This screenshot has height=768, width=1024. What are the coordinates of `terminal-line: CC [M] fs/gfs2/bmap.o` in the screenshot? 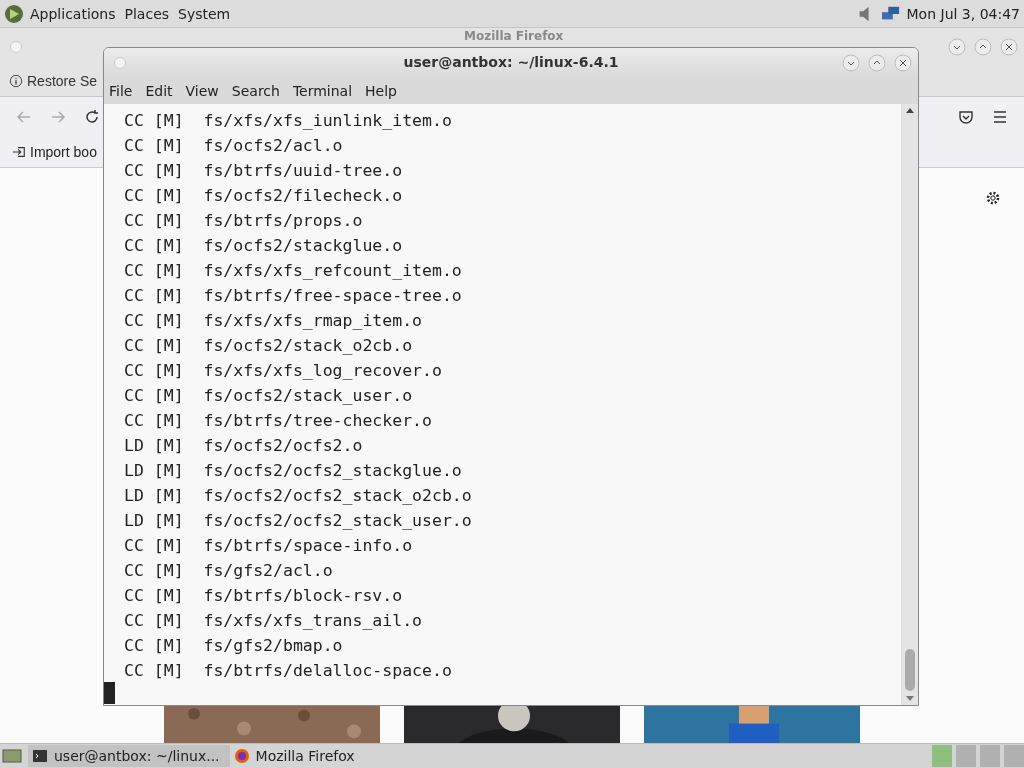 It's located at (234, 646).